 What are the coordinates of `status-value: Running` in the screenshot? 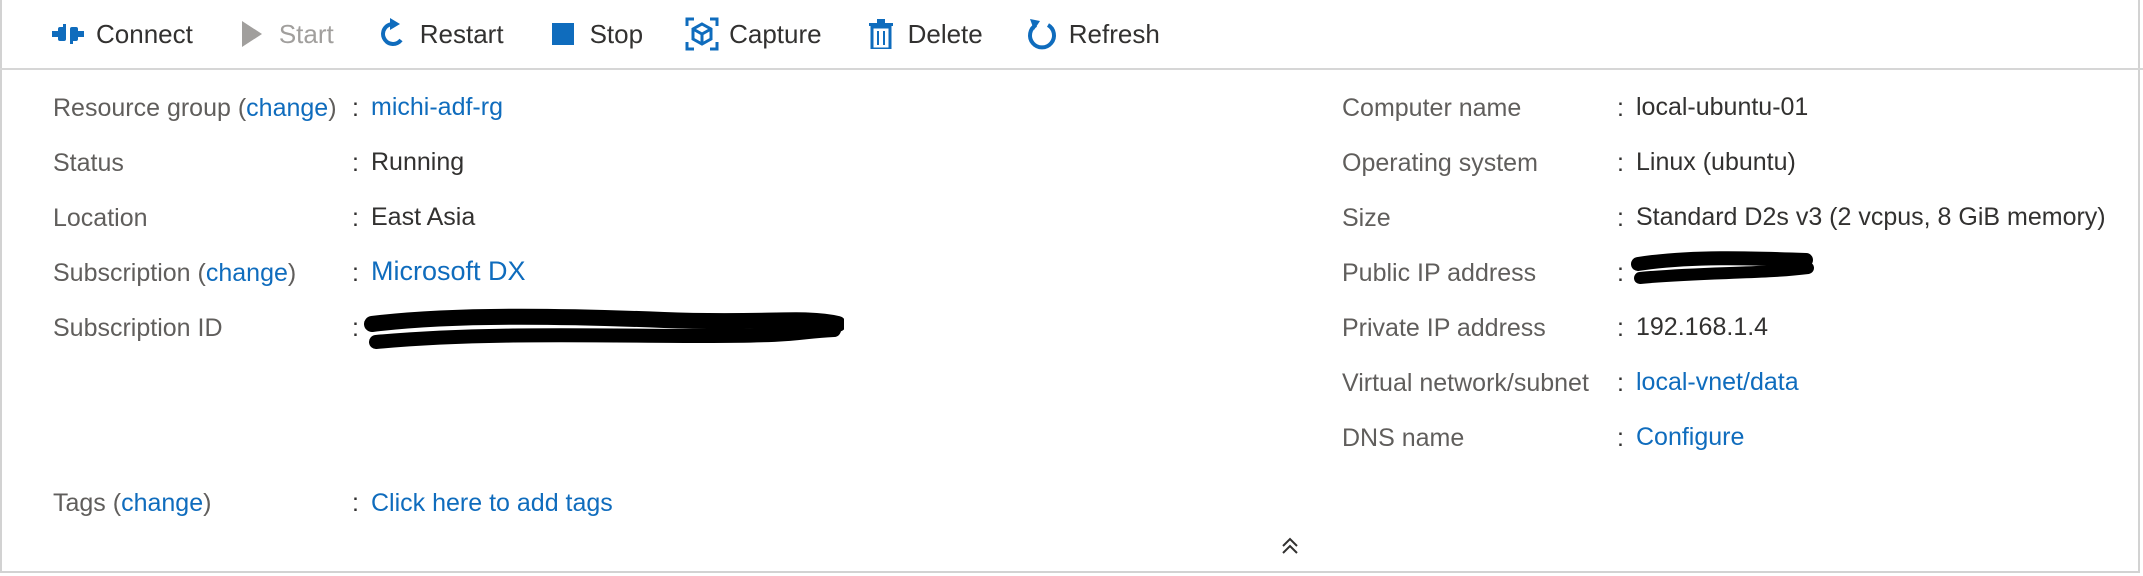 It's located at (418, 162).